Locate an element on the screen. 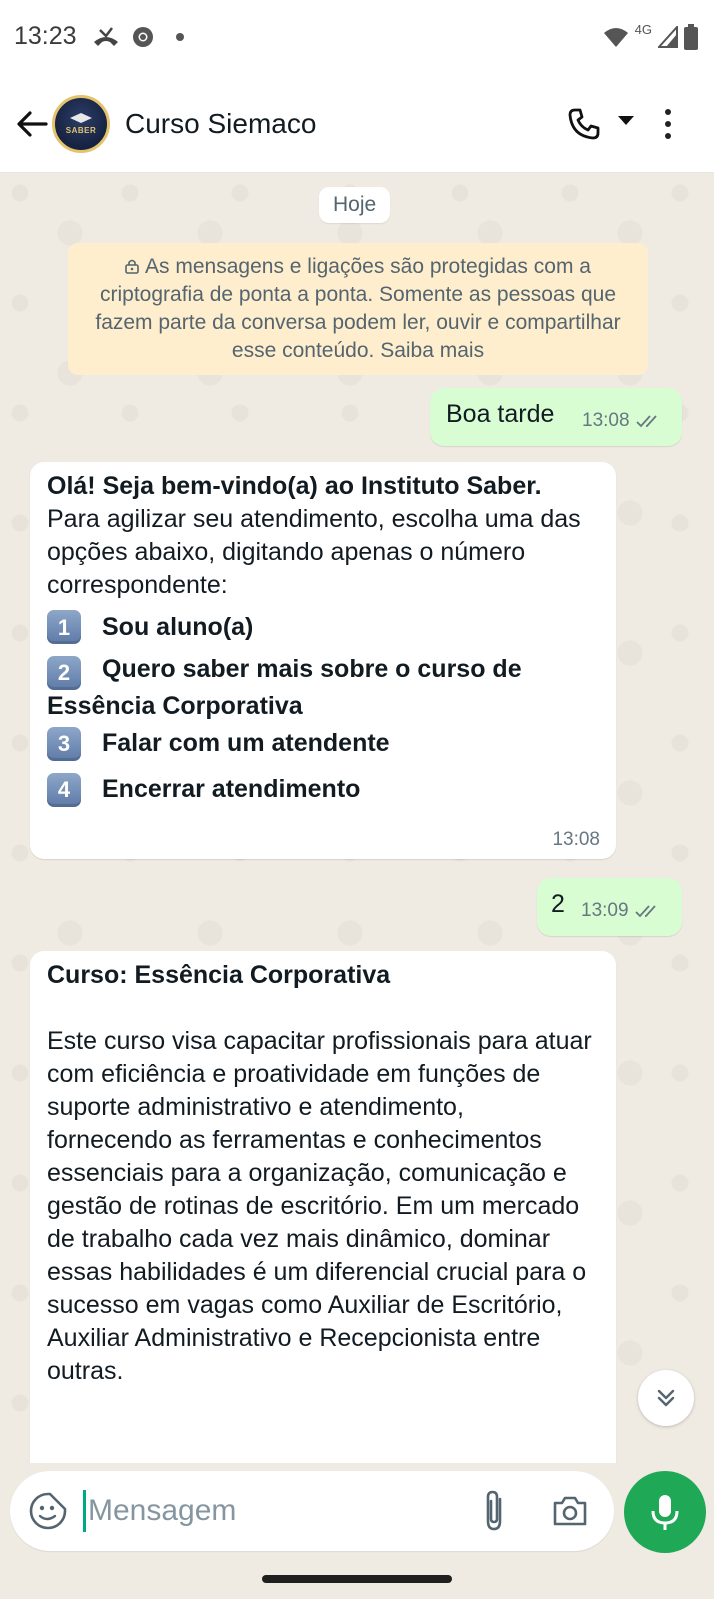 The height and width of the screenshot is (1599, 714). message-outgoing: Boa tarde 13:08 is located at coordinates (556, 417).